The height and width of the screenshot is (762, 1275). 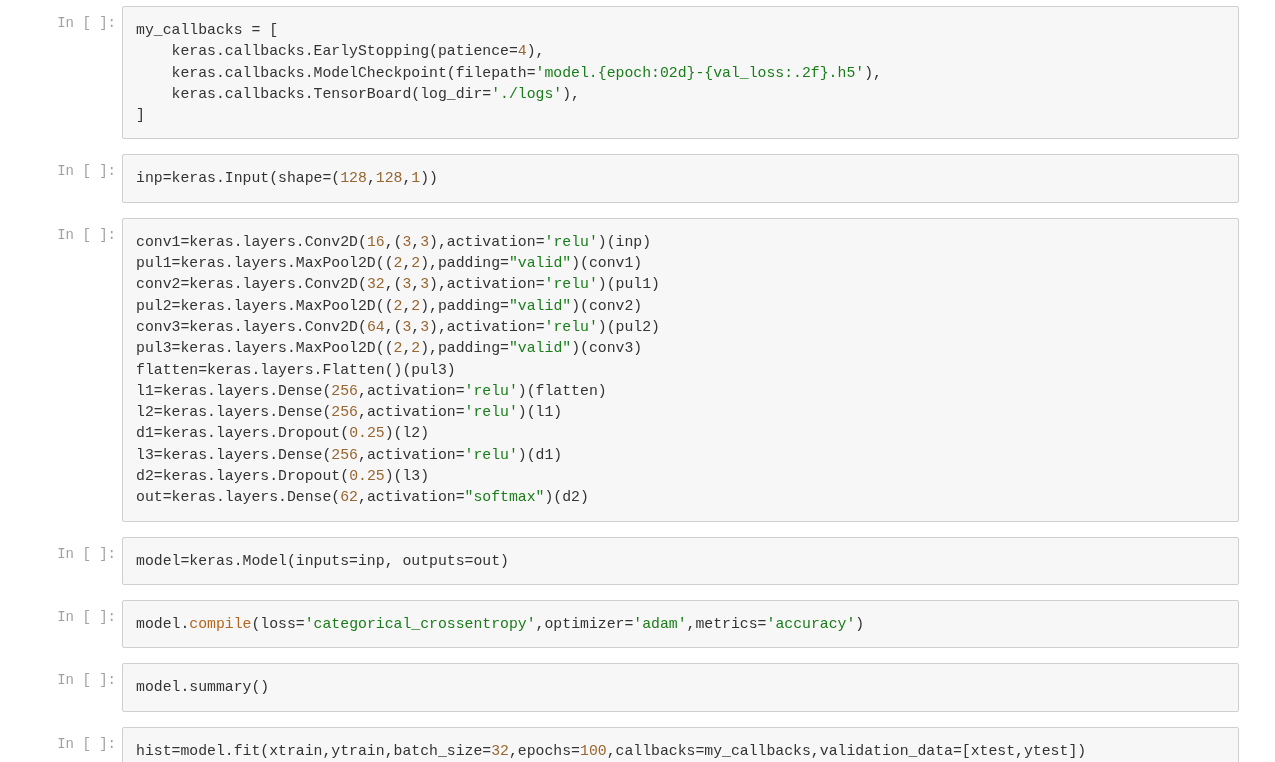 I want to click on code-line: d1=keras.layers.Dropout(0.25)(l2), so click(x=283, y=434).